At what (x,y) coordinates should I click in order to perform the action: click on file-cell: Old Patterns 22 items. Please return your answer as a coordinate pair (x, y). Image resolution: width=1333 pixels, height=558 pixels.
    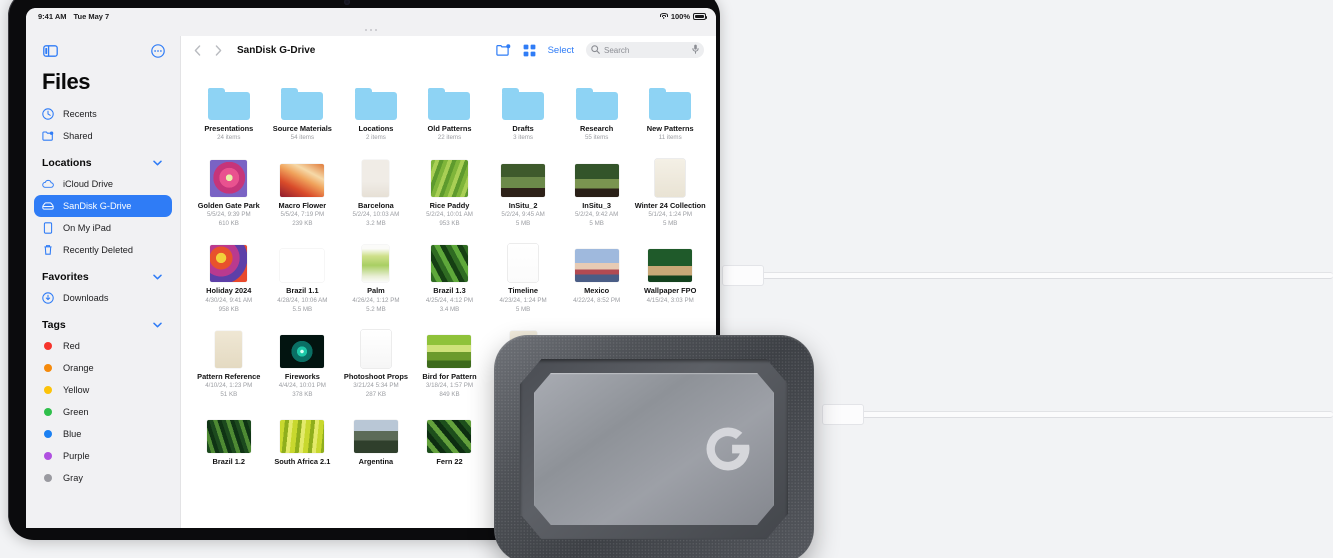
    Looking at the image, I should click on (450, 106).